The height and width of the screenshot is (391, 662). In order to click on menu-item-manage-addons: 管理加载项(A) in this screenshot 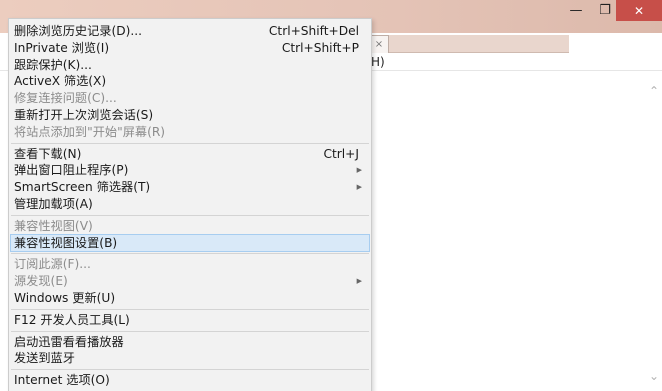, I will do `click(190, 204)`.